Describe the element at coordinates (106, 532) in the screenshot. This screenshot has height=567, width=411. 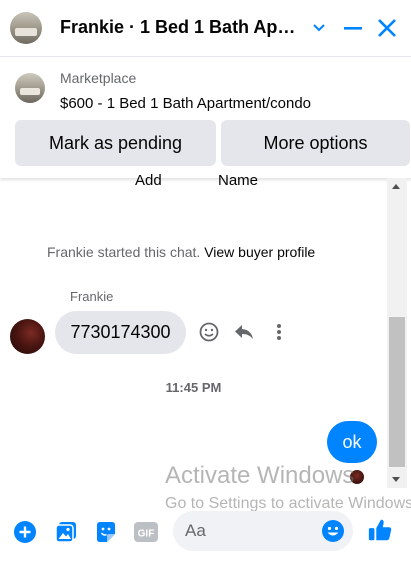
I see `sticker-icon` at that location.